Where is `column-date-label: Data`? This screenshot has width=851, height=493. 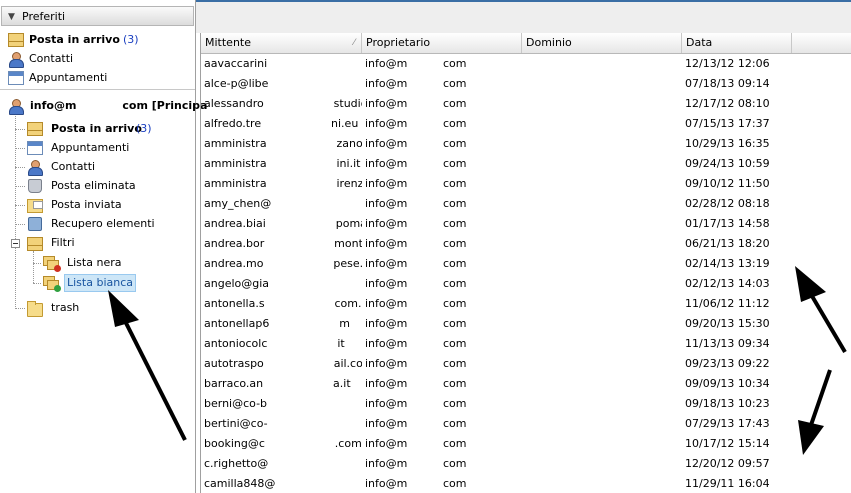 column-date-label: Data is located at coordinates (699, 42).